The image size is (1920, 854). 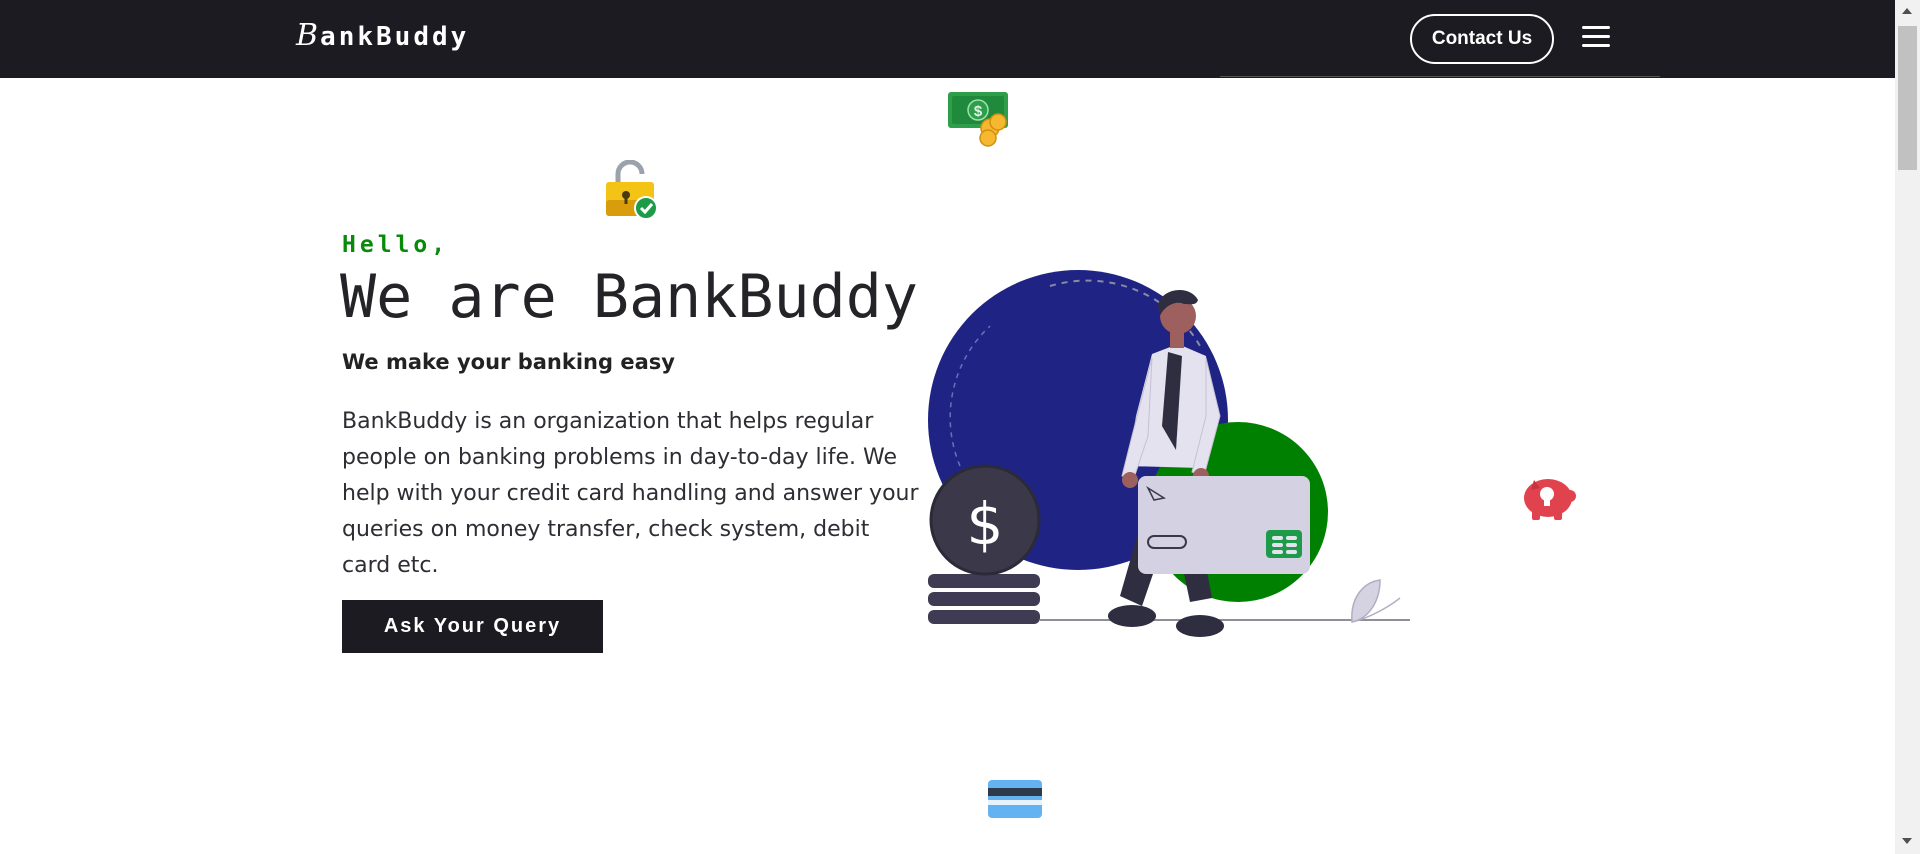 I want to click on vertical-scrollbar, so click(x=1907, y=427).